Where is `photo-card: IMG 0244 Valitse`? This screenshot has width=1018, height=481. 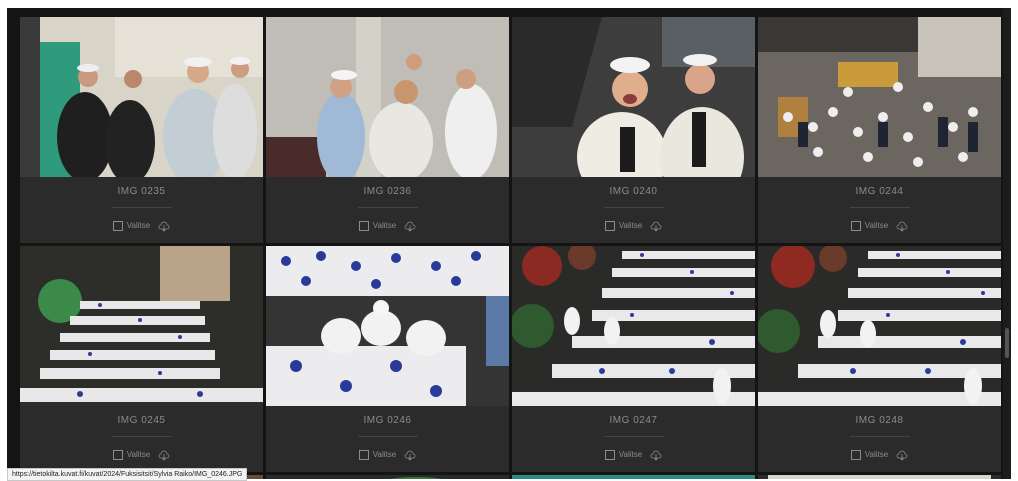
photo-card: IMG 0244 Valitse is located at coordinates (879, 130).